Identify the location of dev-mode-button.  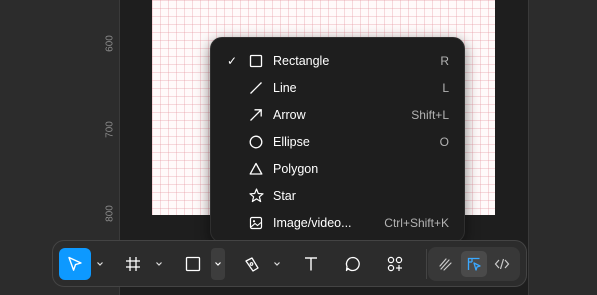
(502, 264).